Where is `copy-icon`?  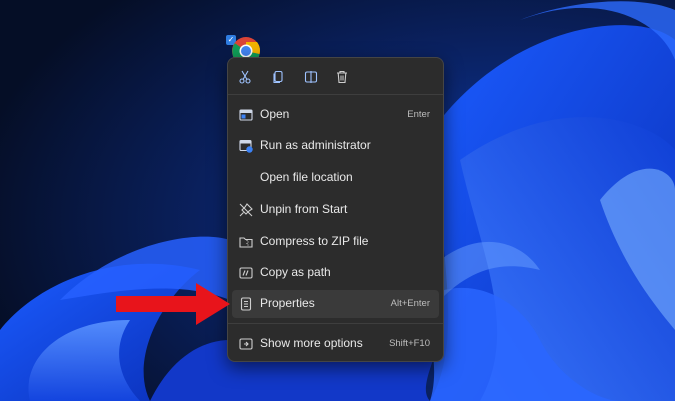
copy-icon is located at coordinates (278, 77).